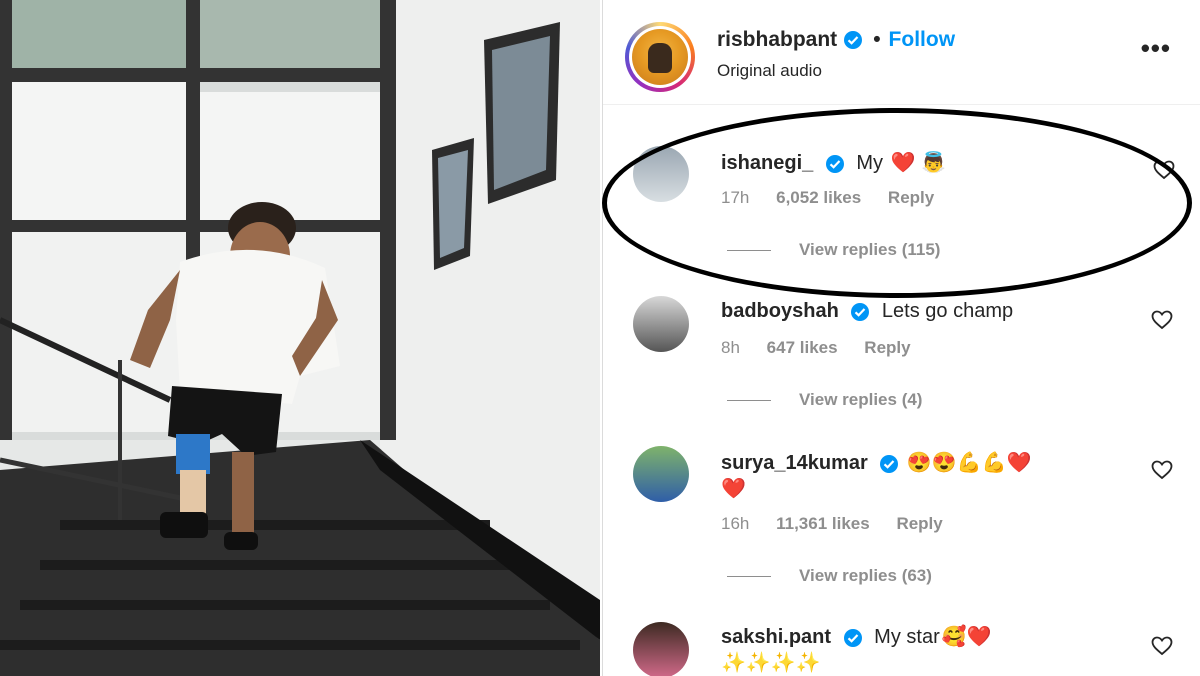  What do you see at coordinates (660, 57) in the screenshot?
I see `author-avatar` at bounding box center [660, 57].